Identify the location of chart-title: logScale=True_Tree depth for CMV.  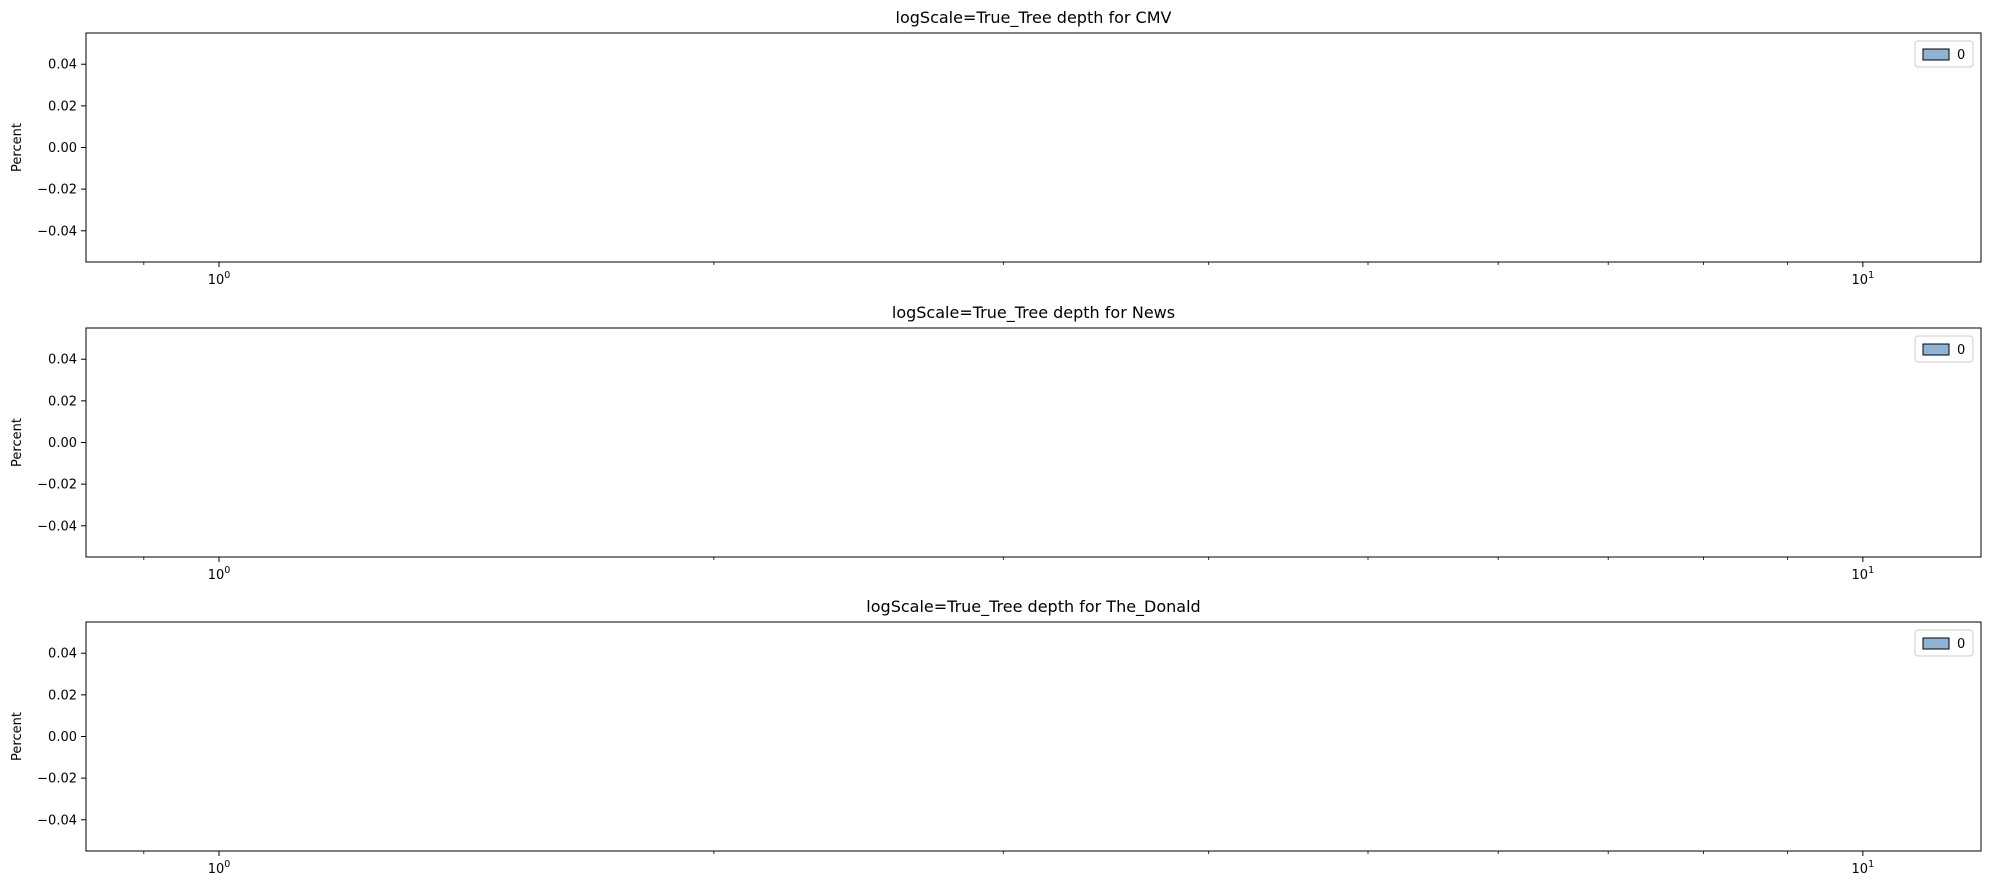
(1034, 18).